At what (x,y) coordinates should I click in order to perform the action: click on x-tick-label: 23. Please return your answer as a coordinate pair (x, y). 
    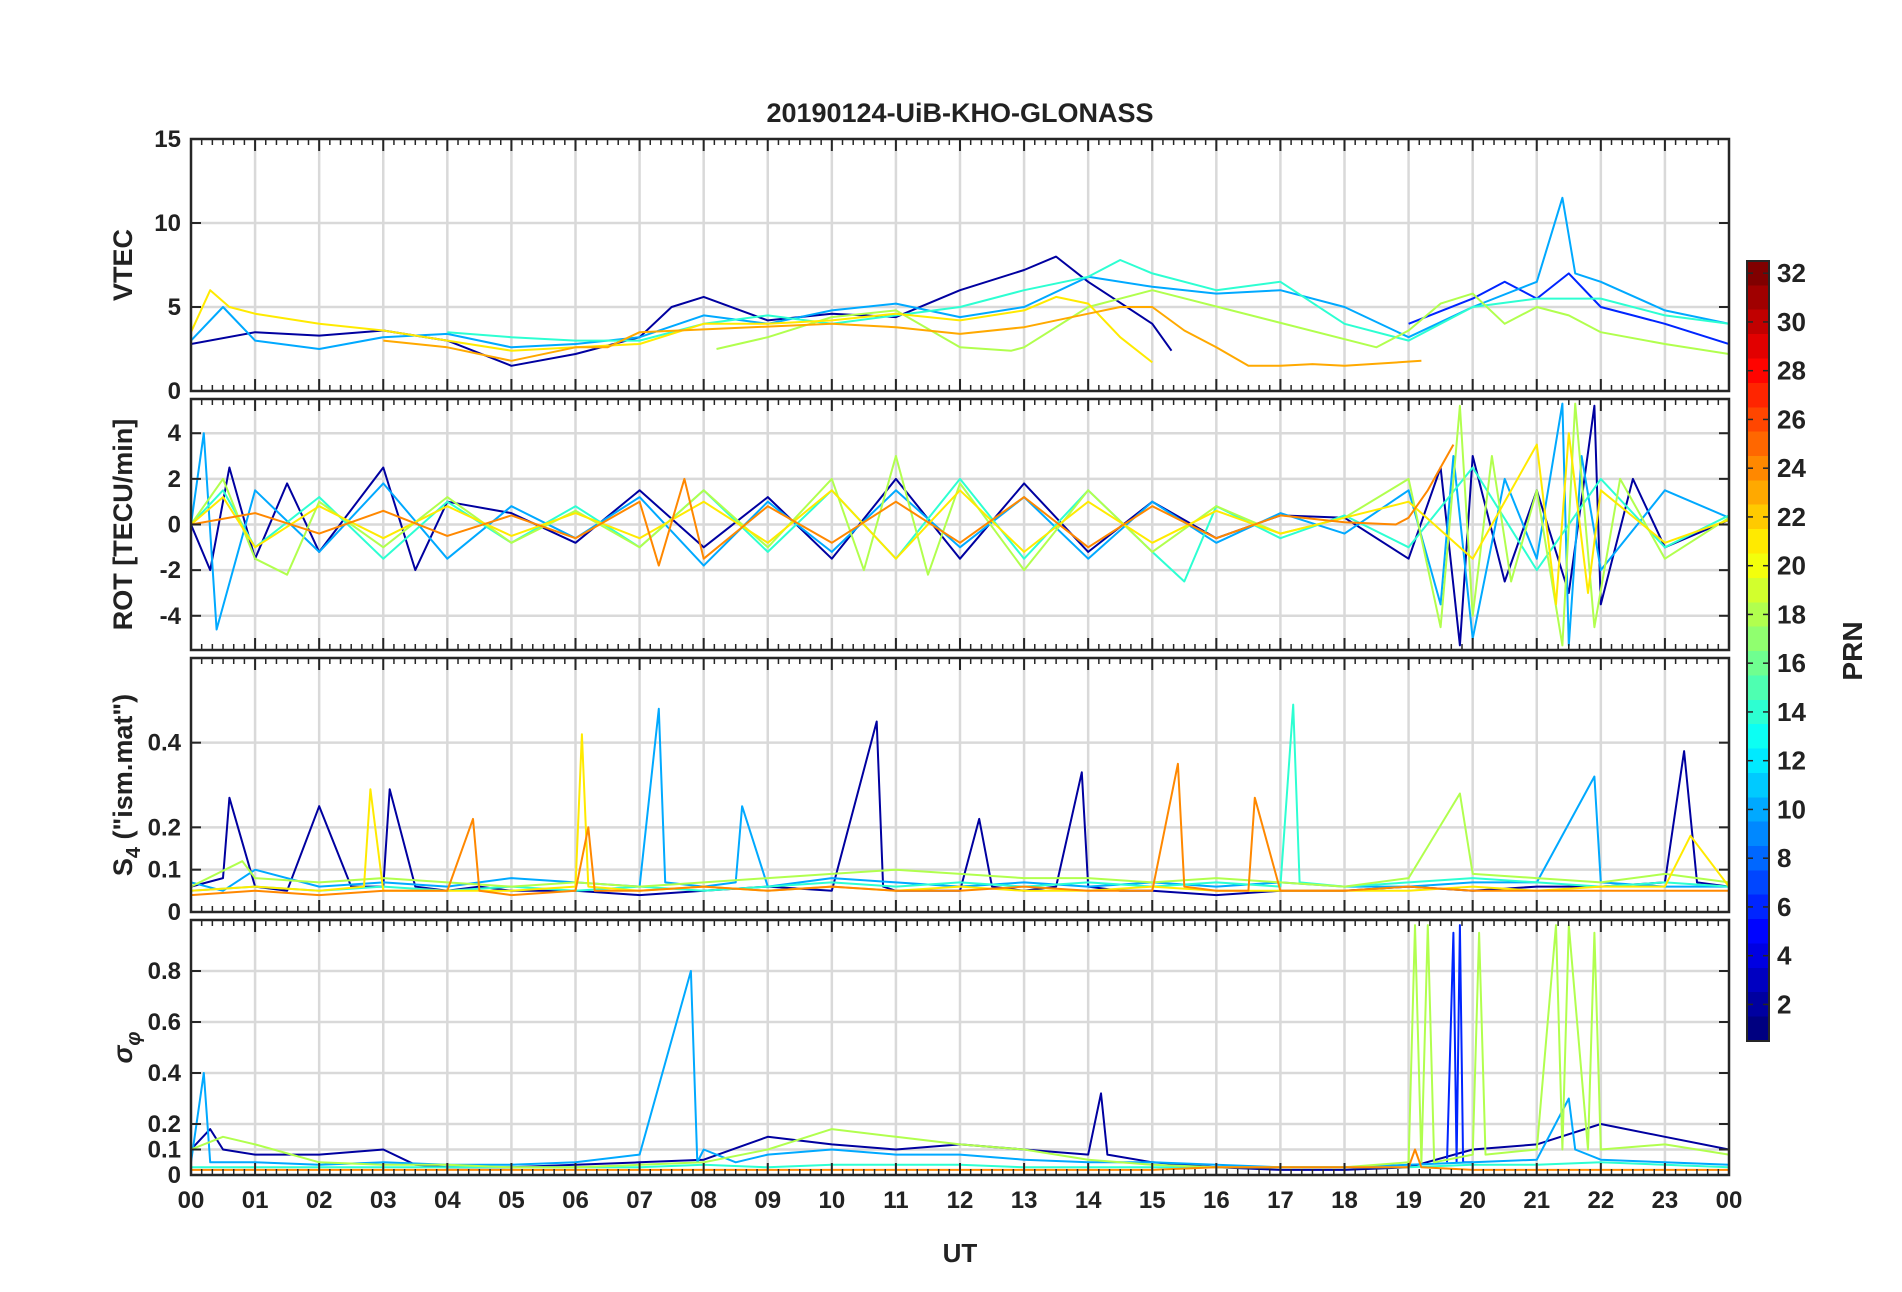
    Looking at the image, I should click on (1665, 1200).